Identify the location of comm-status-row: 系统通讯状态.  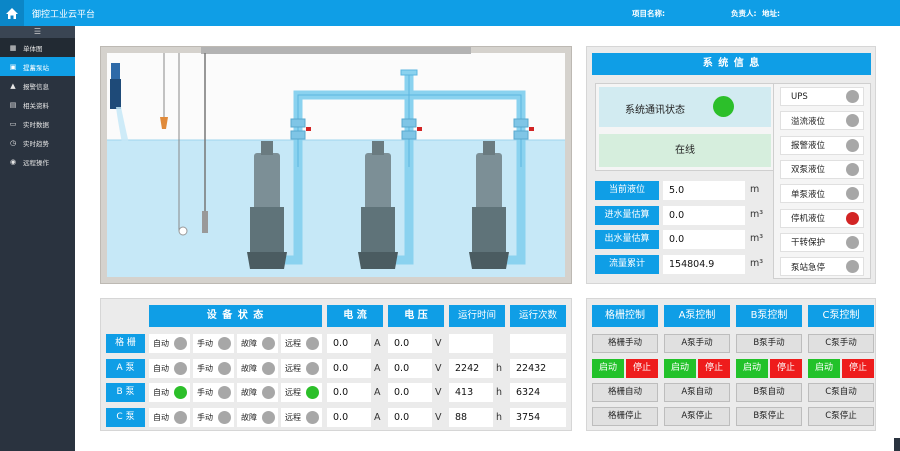
(685, 107).